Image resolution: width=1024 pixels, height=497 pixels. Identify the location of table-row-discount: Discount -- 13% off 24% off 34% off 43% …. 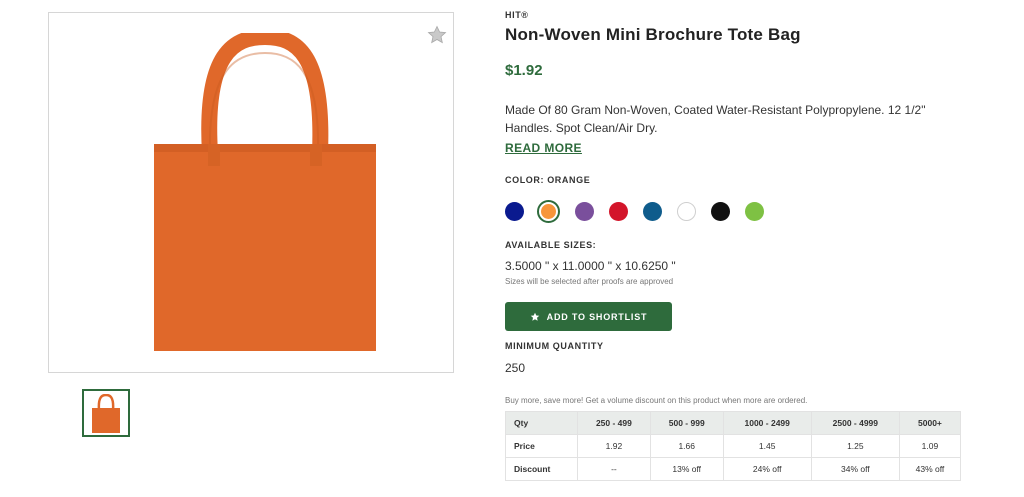
(733, 469).